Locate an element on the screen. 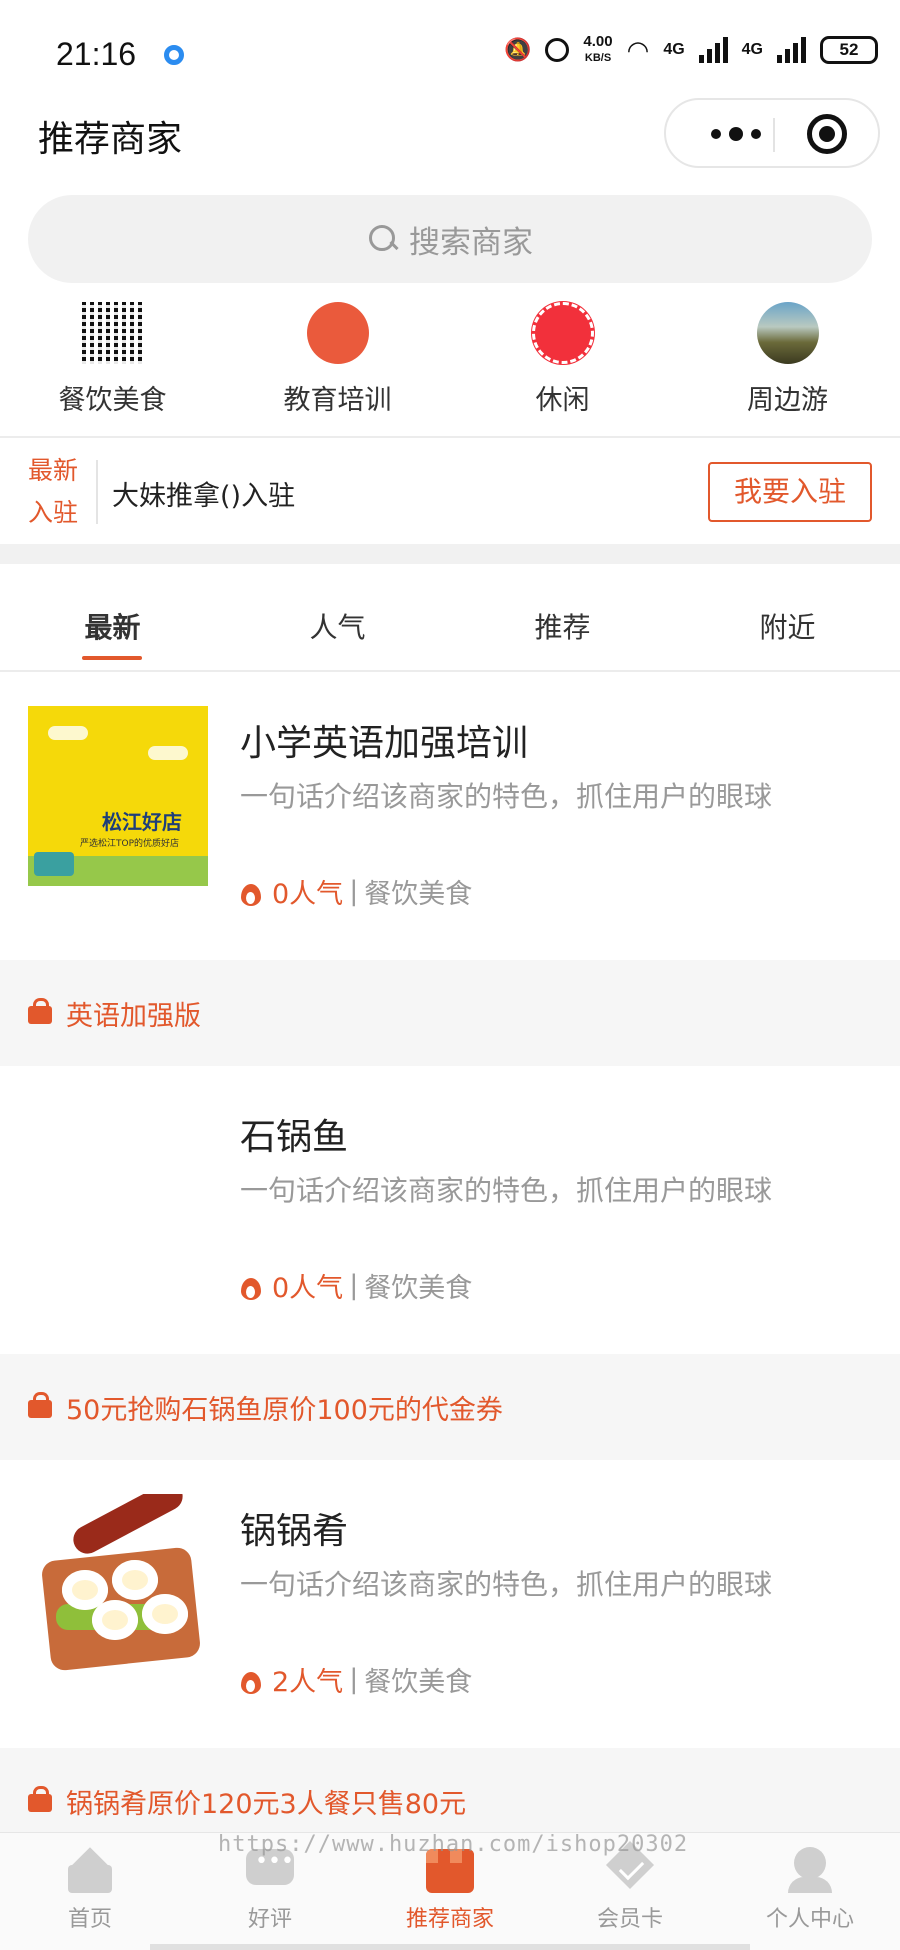  bus-illustration is located at coordinates (54, 864).